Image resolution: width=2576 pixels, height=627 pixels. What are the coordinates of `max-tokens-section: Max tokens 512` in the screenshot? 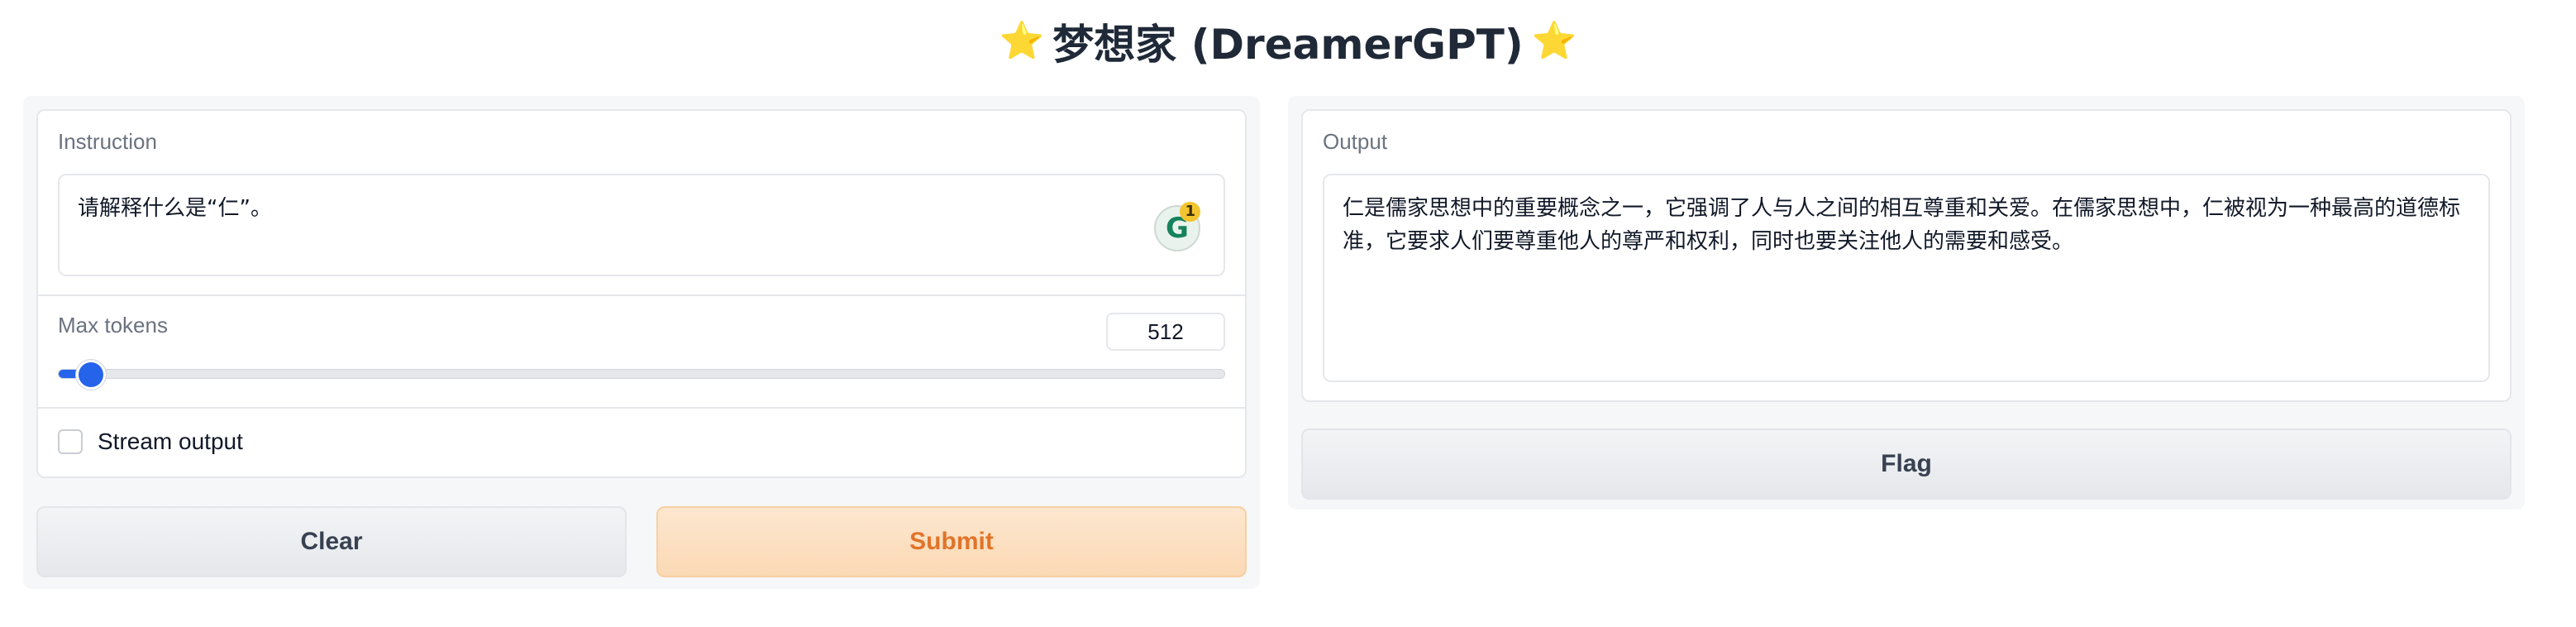 It's located at (641, 351).